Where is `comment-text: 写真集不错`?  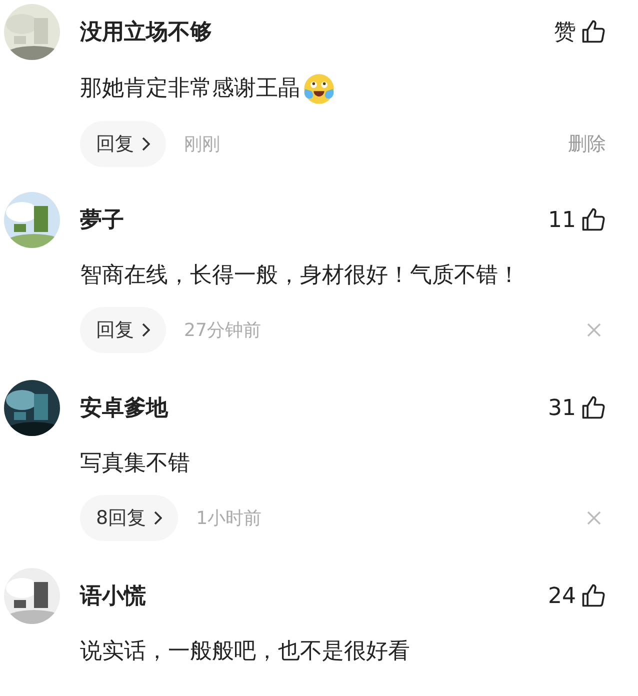 comment-text: 写真集不错 is located at coordinates (135, 464).